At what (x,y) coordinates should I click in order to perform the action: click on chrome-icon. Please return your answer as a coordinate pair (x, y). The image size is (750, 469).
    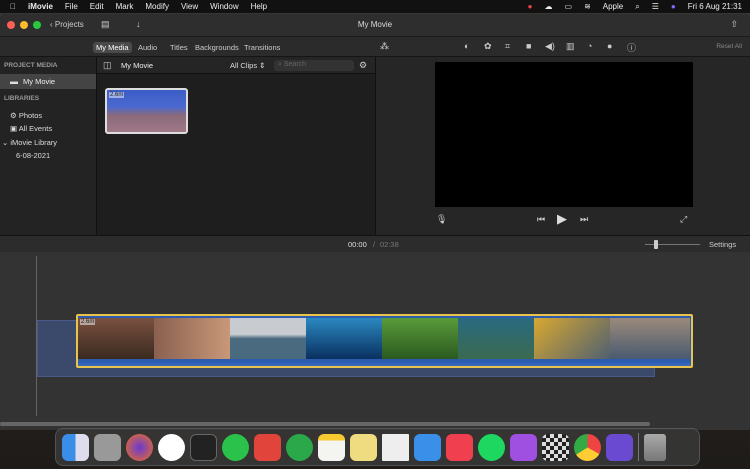
    Looking at the image, I should click on (587, 447).